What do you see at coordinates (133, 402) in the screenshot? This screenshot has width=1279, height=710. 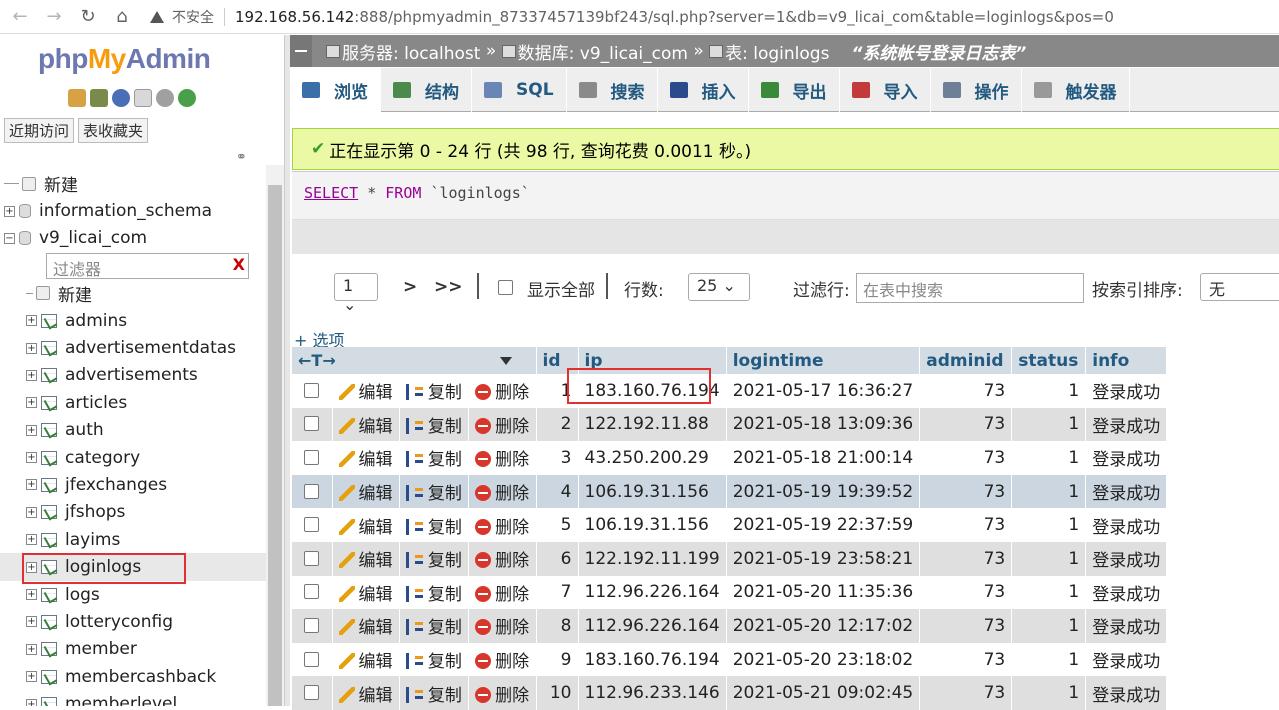 I see `tree-item: + articles` at bounding box center [133, 402].